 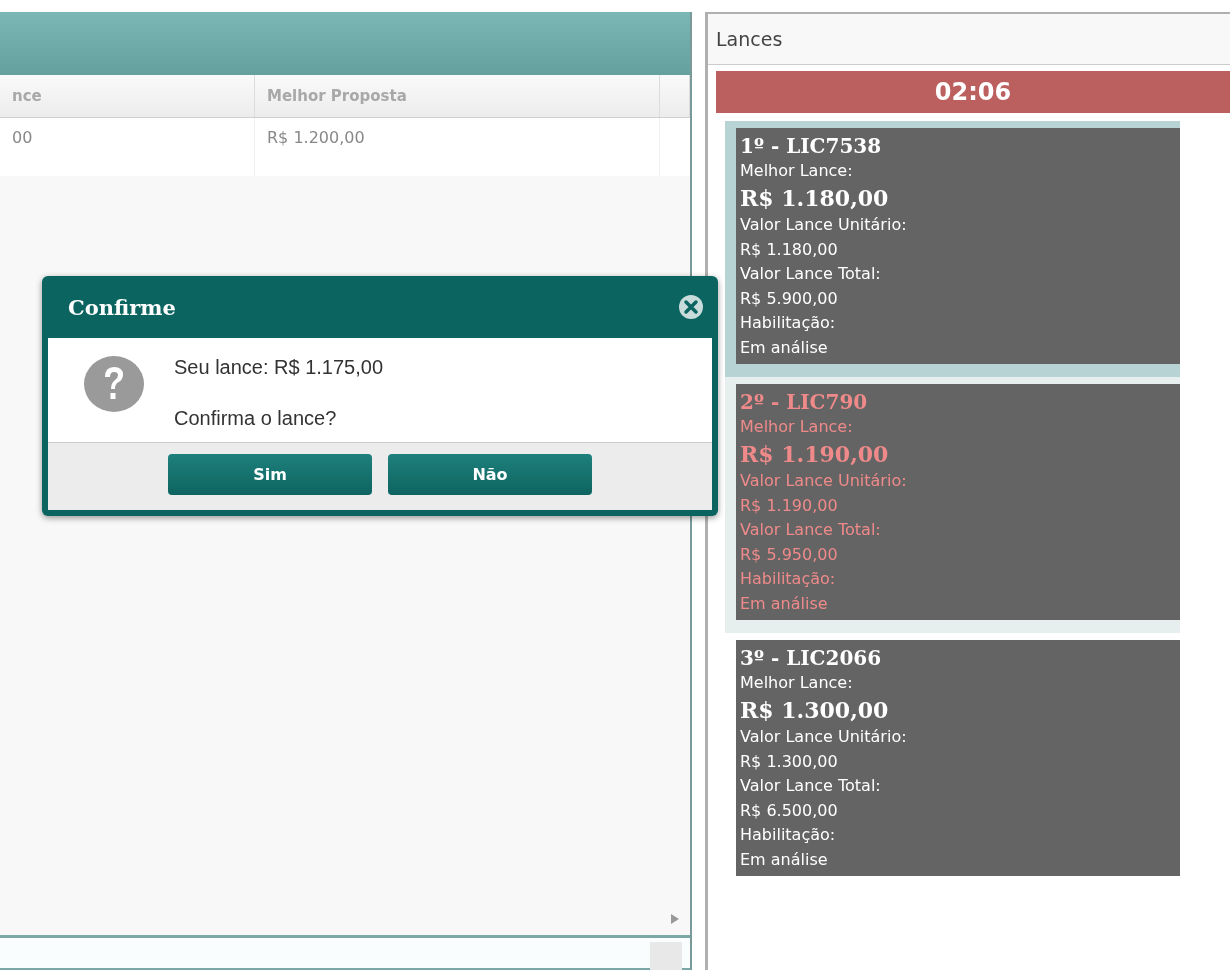 What do you see at coordinates (256, 418) in the screenshot?
I see `dialog-message: Confirma o lance?` at bounding box center [256, 418].